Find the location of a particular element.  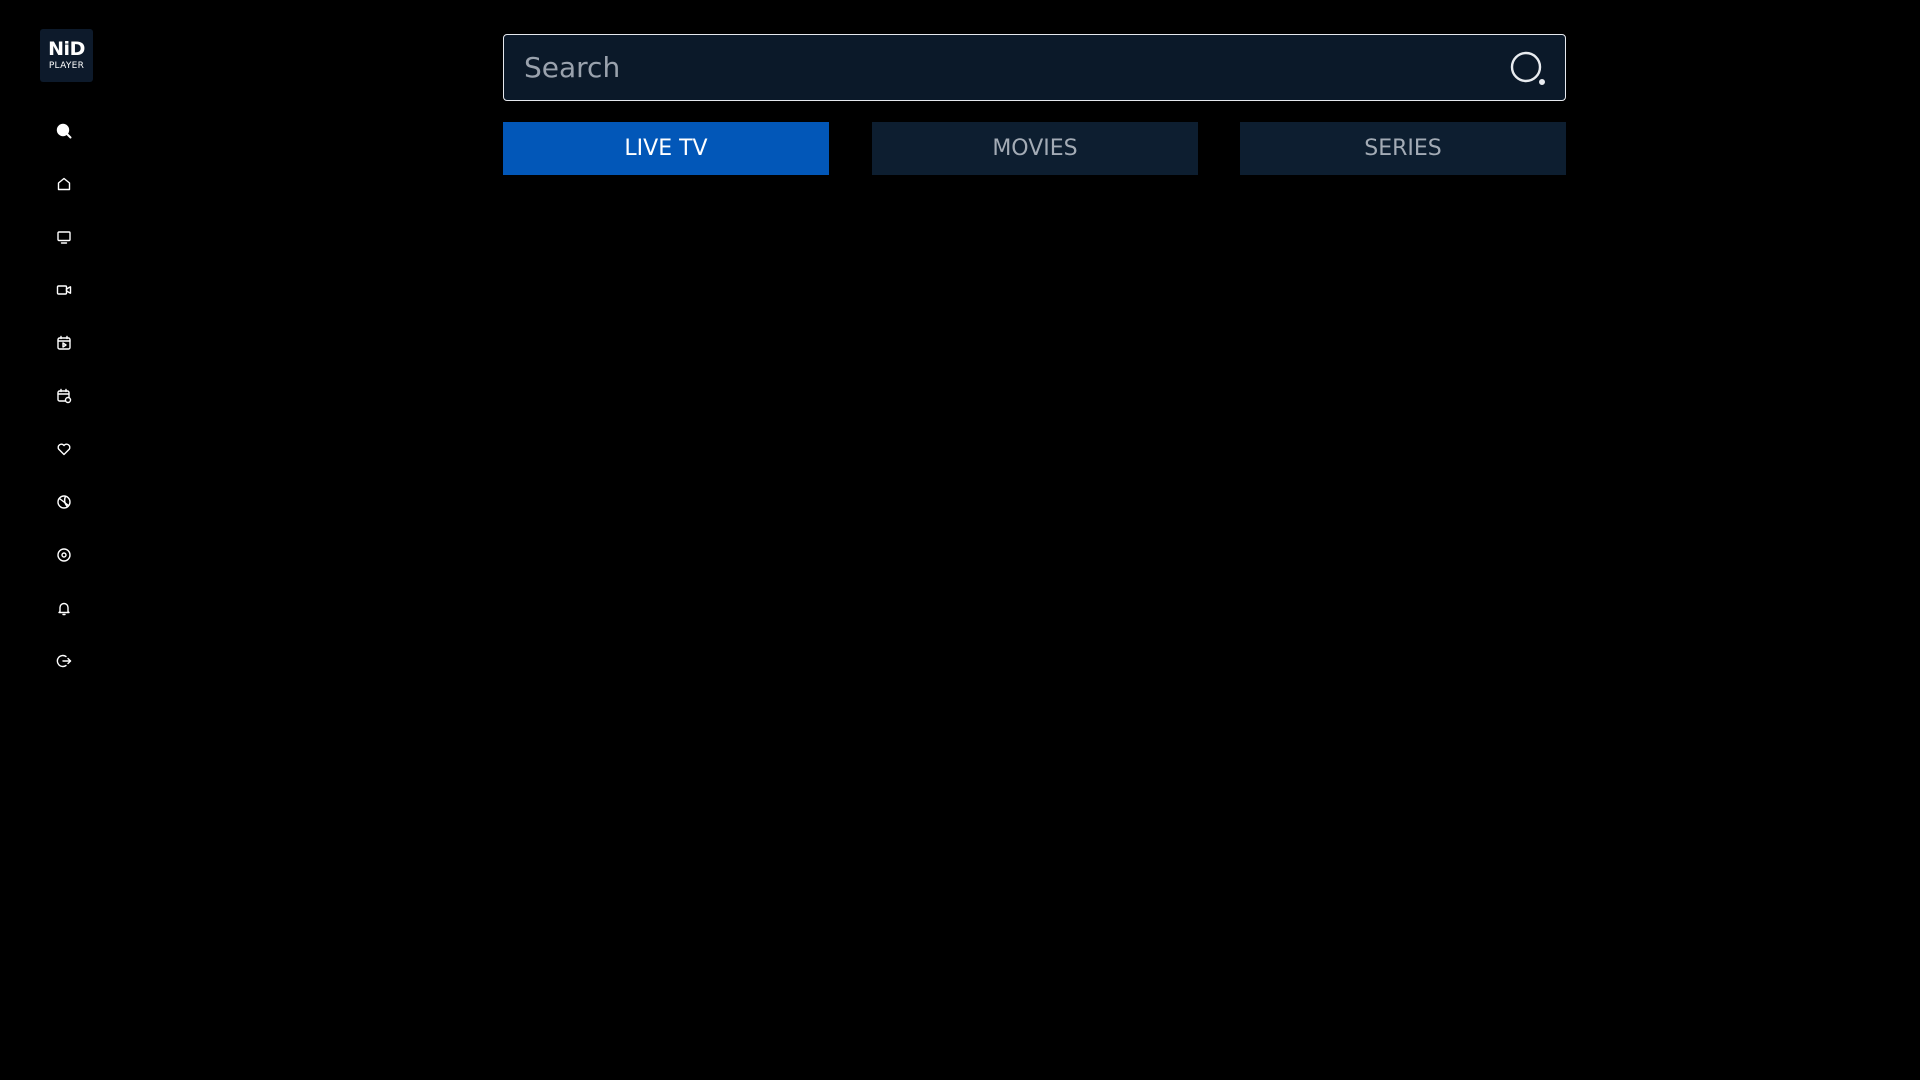

calendar-settings-icon is located at coordinates (64, 398).